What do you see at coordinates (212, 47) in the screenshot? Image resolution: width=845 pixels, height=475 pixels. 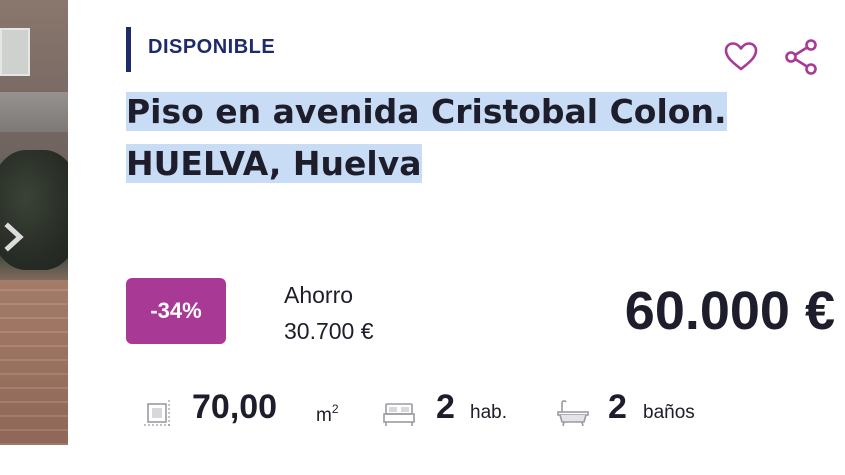 I see `status-label: DISPONIBLE` at bounding box center [212, 47].